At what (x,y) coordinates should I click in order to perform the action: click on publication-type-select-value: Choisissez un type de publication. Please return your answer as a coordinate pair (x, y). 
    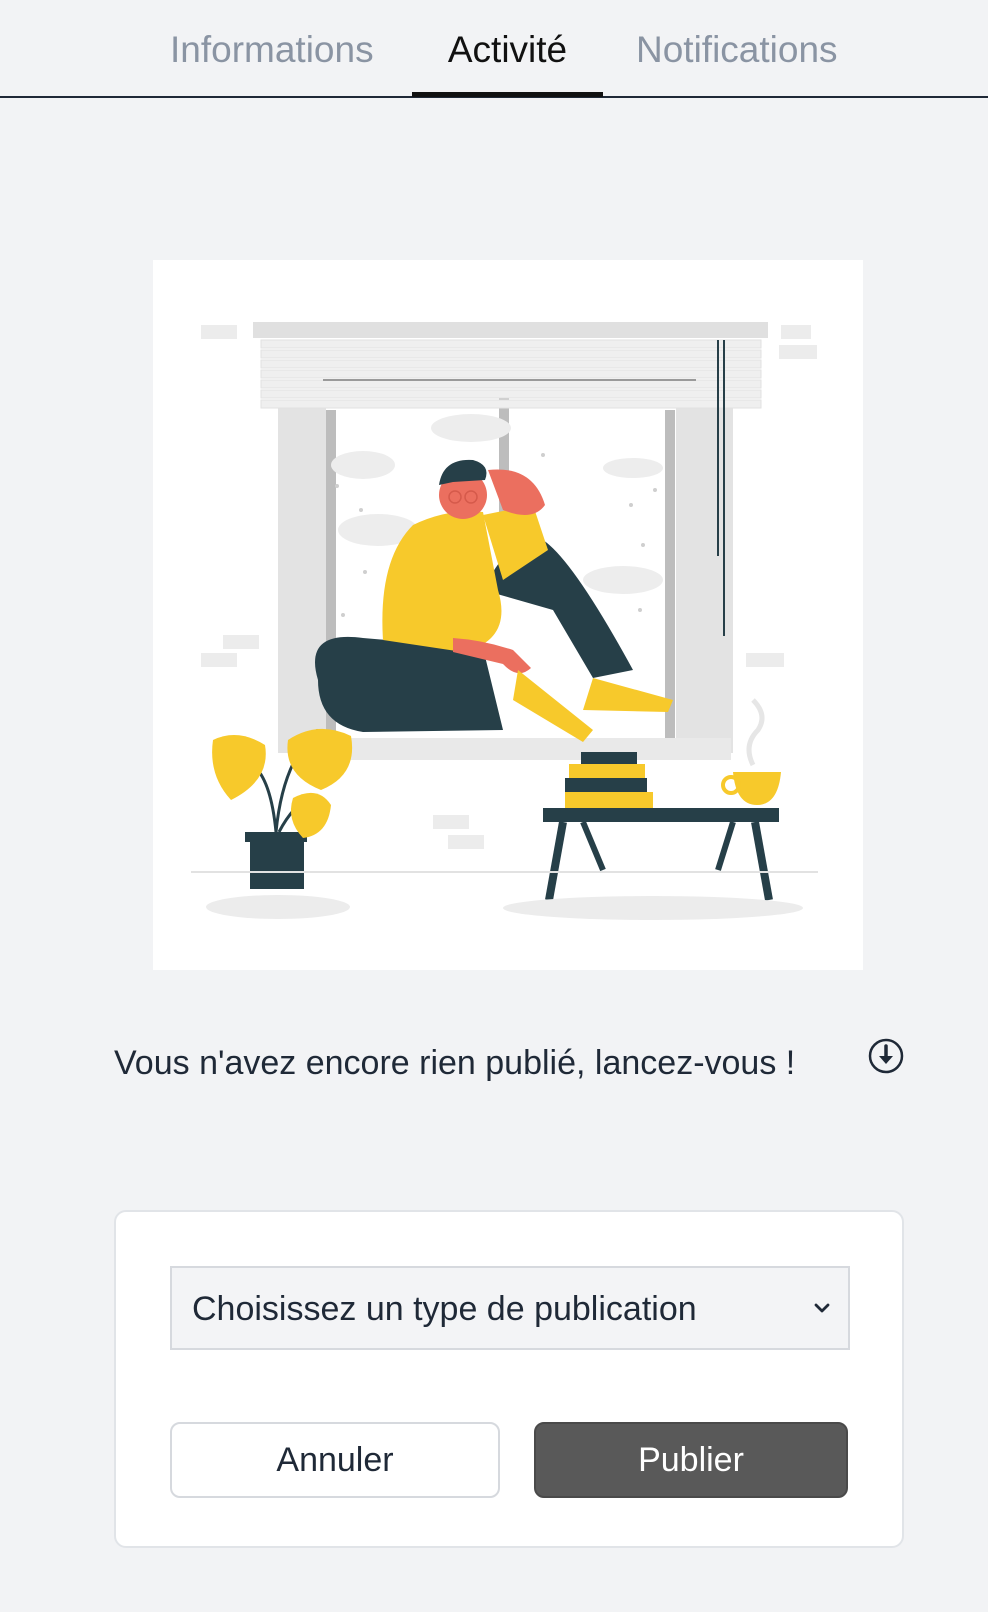
    Looking at the image, I should click on (444, 1309).